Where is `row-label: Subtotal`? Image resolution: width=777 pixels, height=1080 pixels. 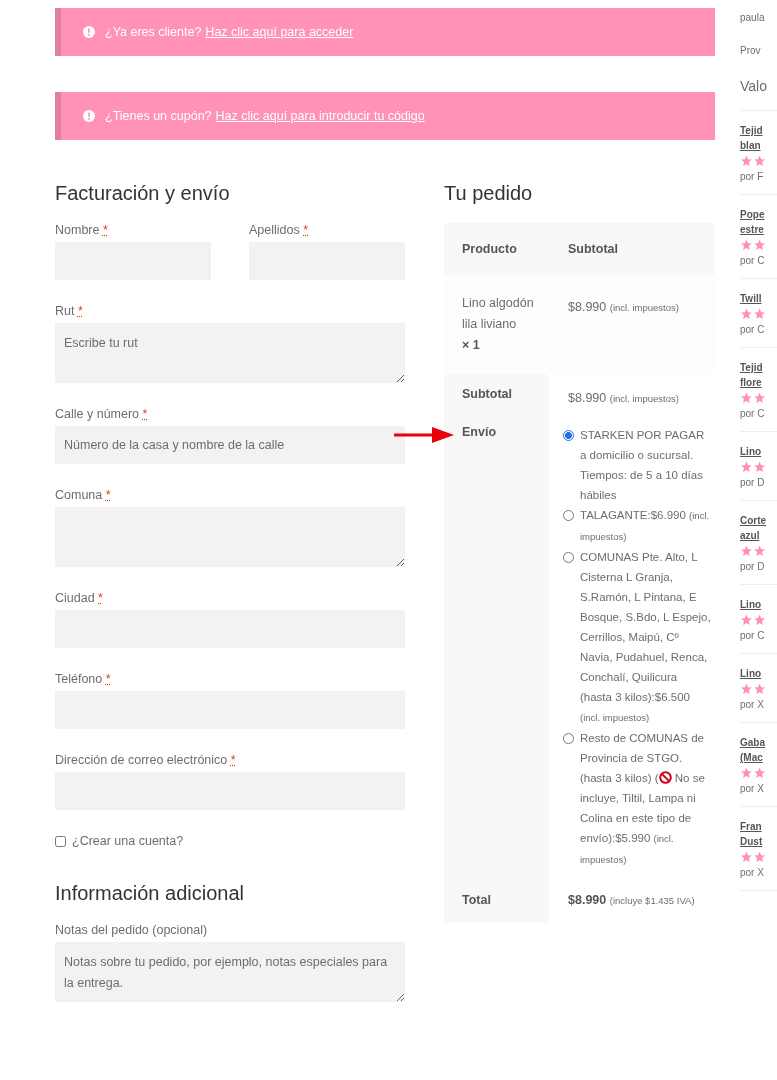 row-label: Subtotal is located at coordinates (496, 396).